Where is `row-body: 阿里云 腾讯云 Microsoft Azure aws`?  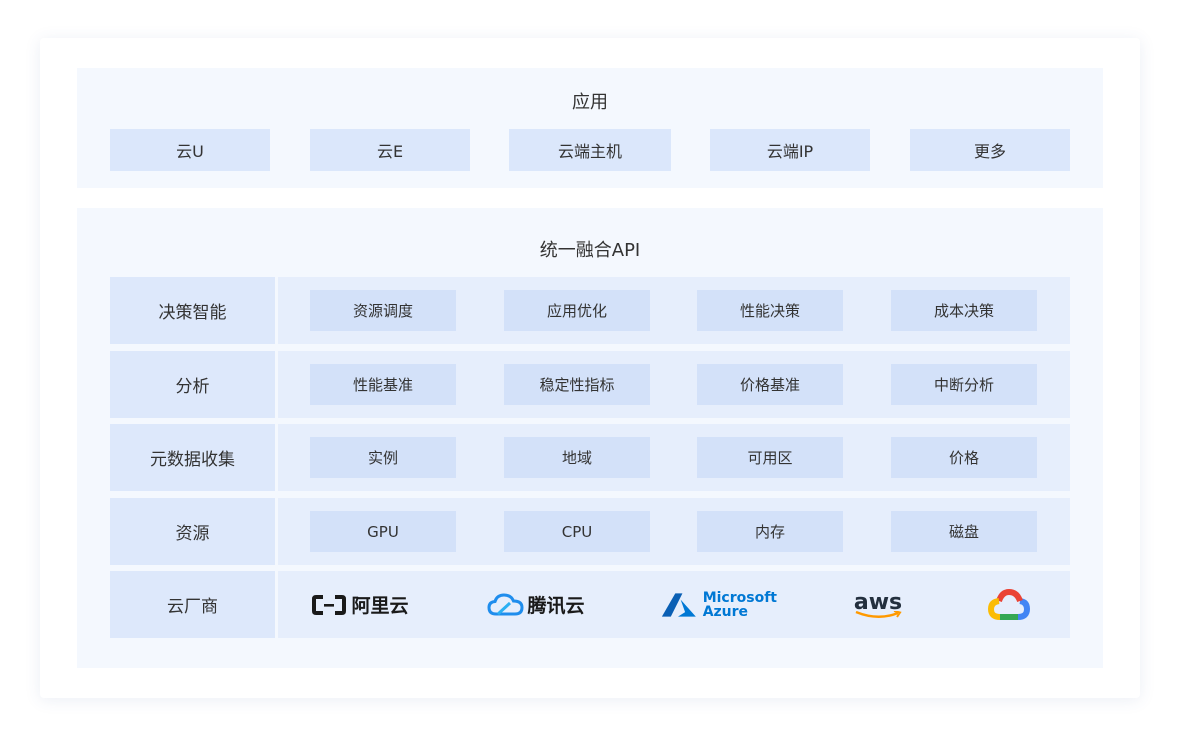 row-body: 阿里云 腾讯云 Microsoft Azure aws is located at coordinates (674, 604).